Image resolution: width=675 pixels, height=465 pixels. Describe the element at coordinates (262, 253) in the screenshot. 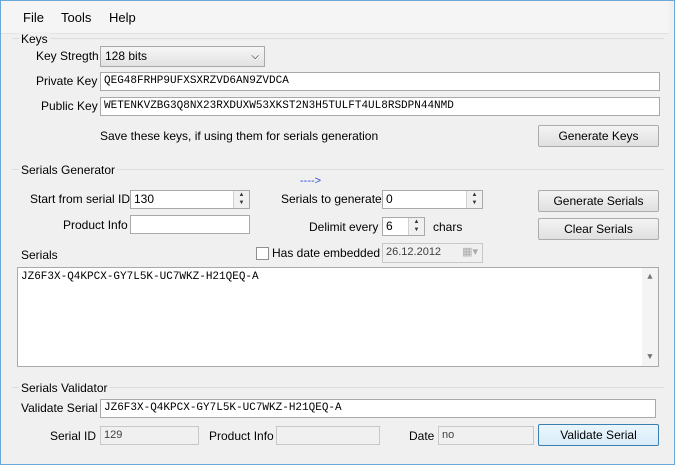

I see `has-date-checkbox` at that location.